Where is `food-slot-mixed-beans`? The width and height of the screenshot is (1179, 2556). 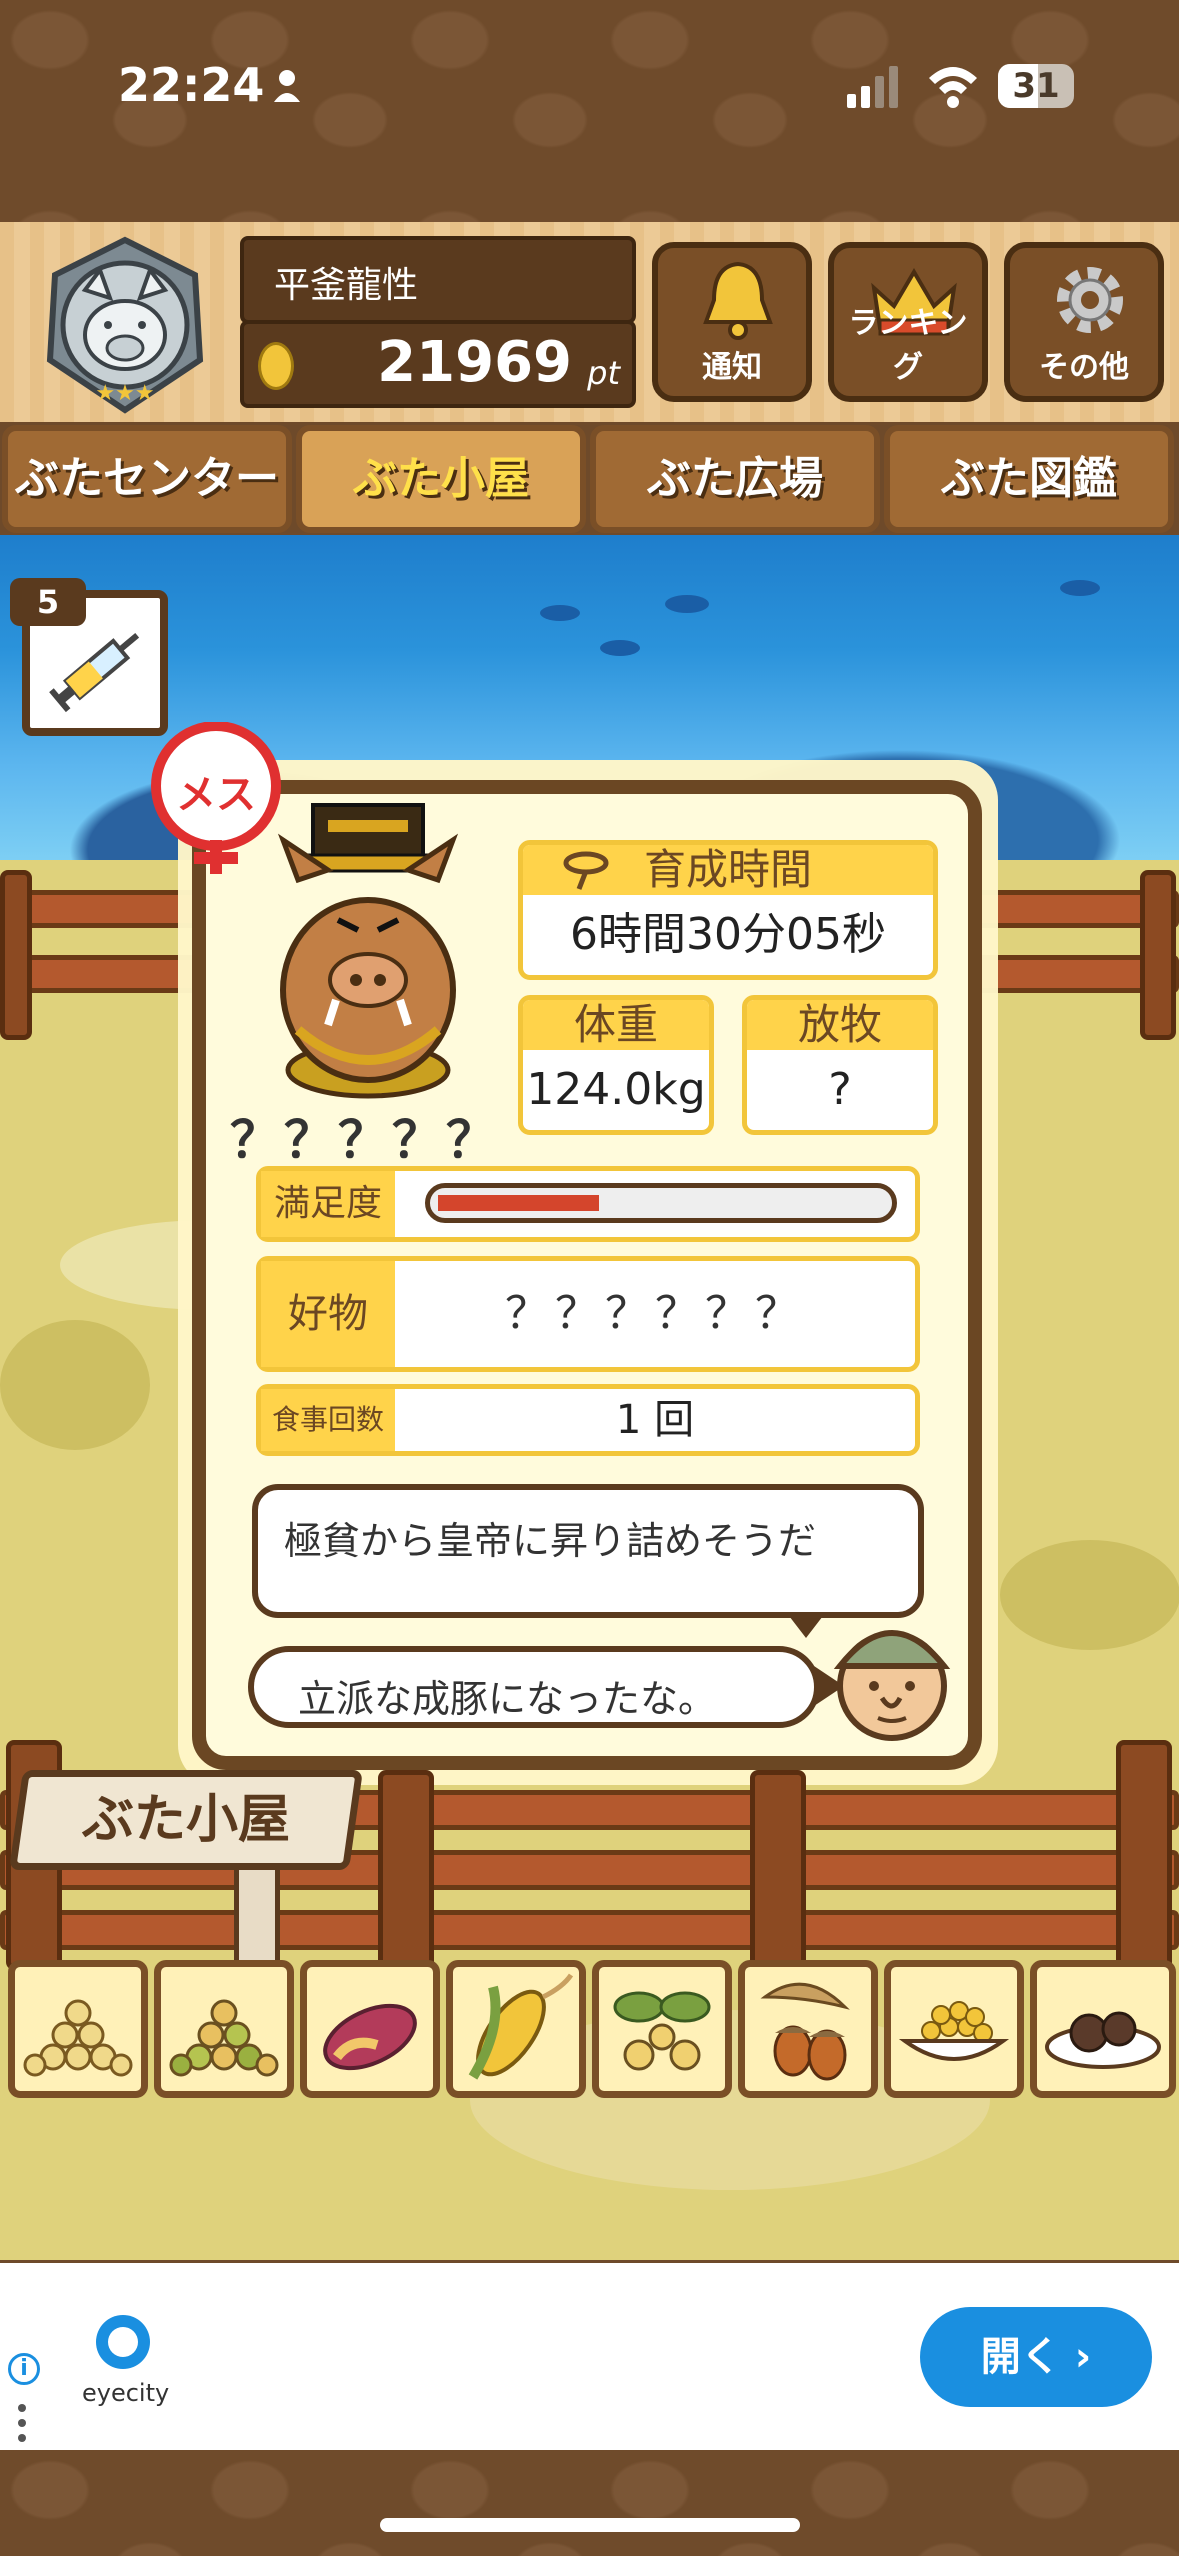
food-slot-mixed-beans is located at coordinates (224, 2029).